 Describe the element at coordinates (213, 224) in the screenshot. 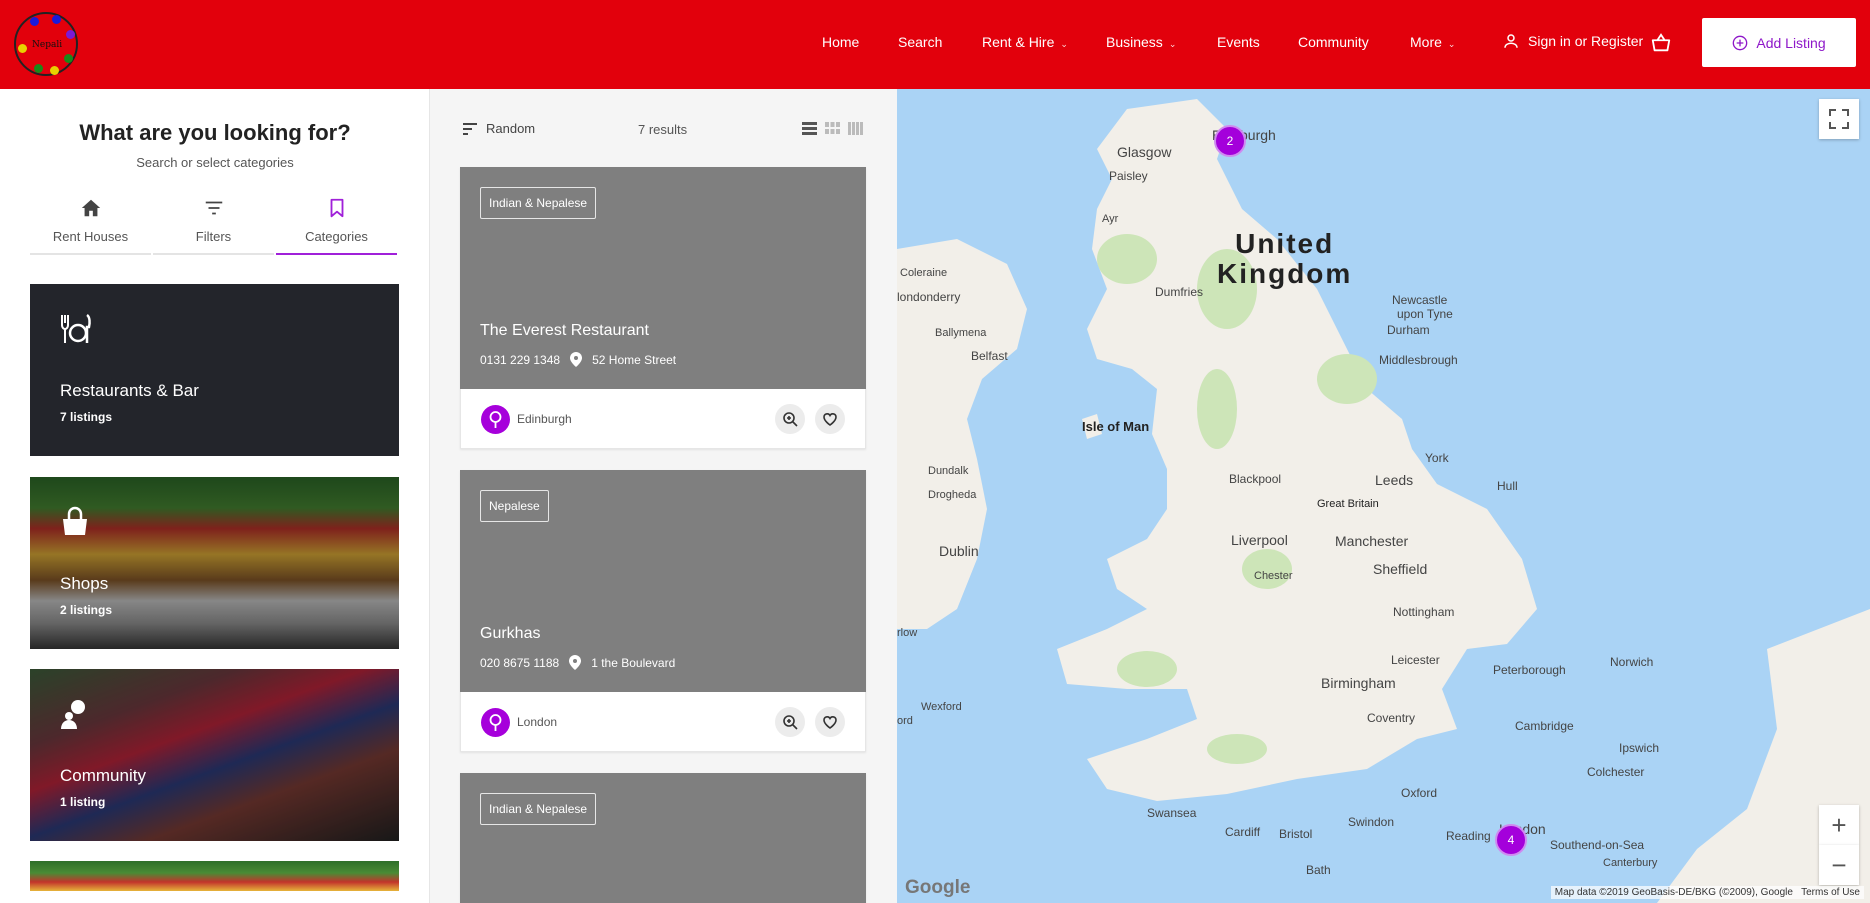

I see `tab-filters: Filters` at that location.